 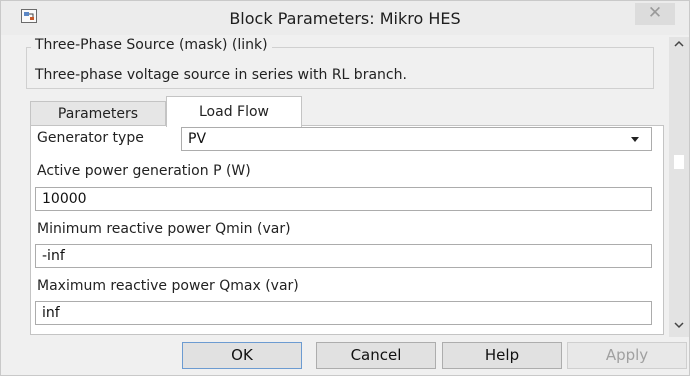 I want to click on qmin-label: Minimum reactive power Qmin (var), so click(x=164, y=229).